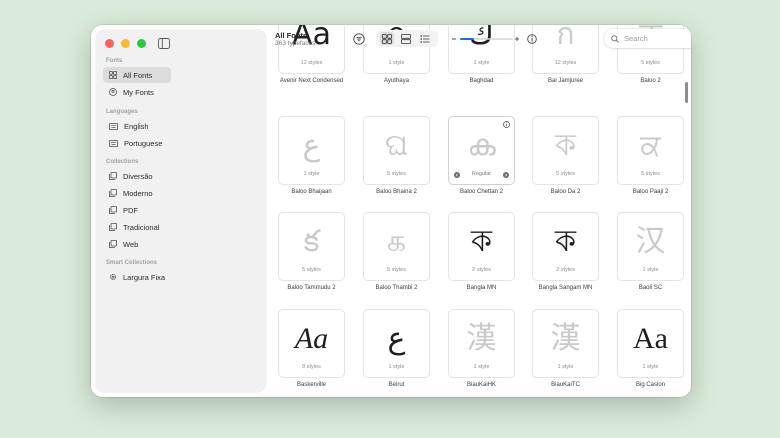 The image size is (780, 438). Describe the element at coordinates (109, 43) in the screenshot. I see `close-window-button` at that location.